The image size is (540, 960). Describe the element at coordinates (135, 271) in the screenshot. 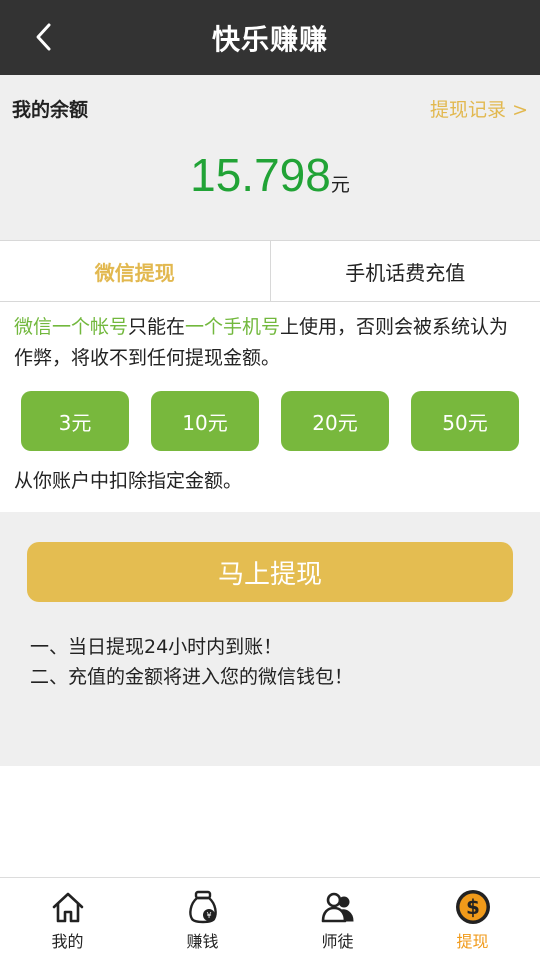

I see `tab-wechat-withdraw: 微信提现` at that location.